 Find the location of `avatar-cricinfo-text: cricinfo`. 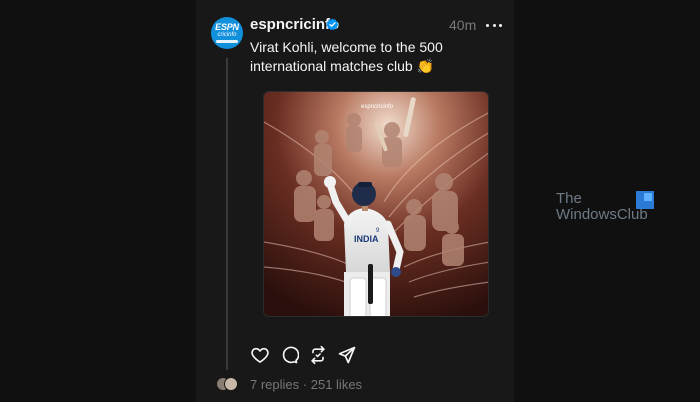

avatar-cricinfo-text: cricinfo is located at coordinates (227, 35).